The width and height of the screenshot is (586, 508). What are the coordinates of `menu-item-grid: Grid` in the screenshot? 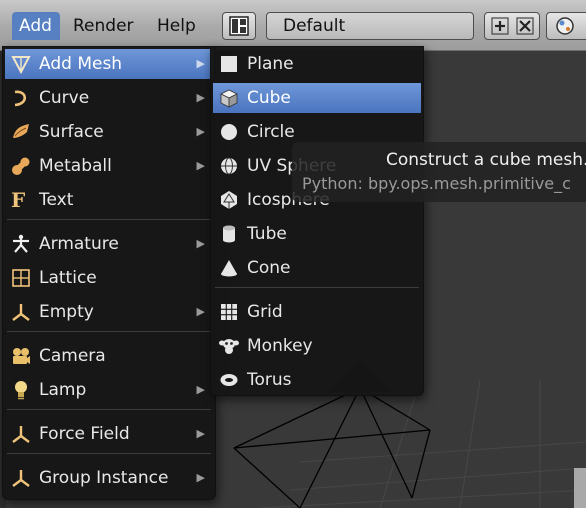 It's located at (317, 312).